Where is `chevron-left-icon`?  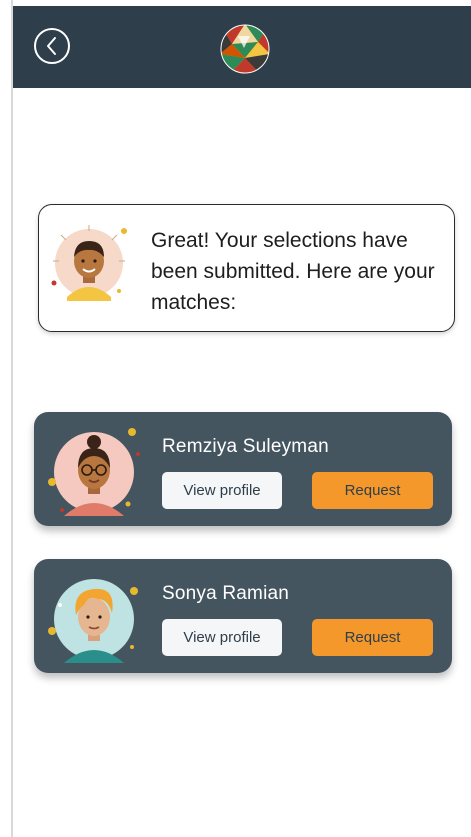 chevron-left-icon is located at coordinates (51, 46).